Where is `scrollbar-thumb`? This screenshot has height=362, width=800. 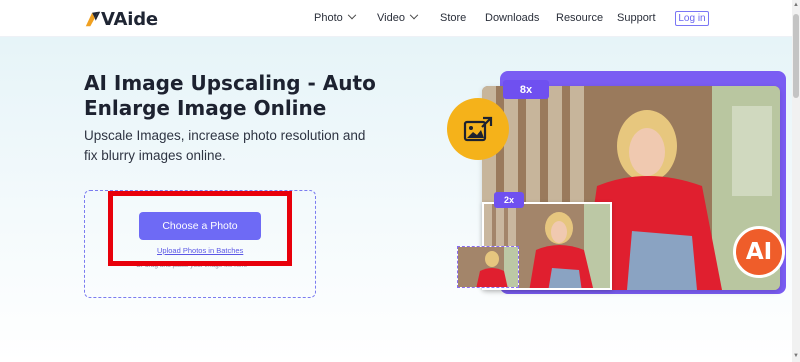
scrollbar-thumb is located at coordinates (796, 56).